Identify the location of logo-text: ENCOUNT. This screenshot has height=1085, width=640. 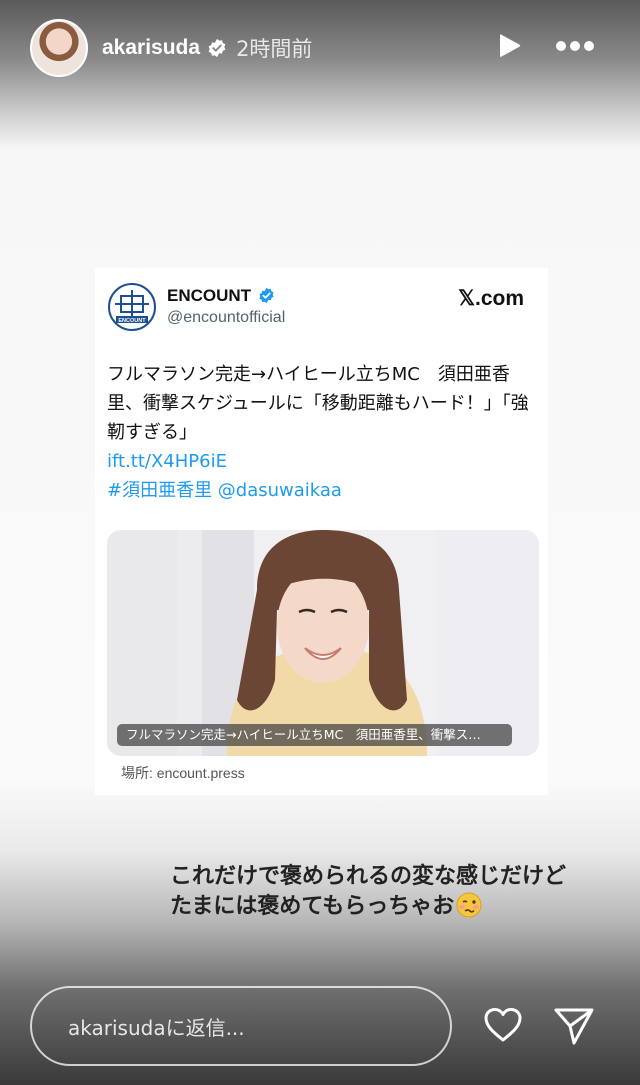
(132, 321).